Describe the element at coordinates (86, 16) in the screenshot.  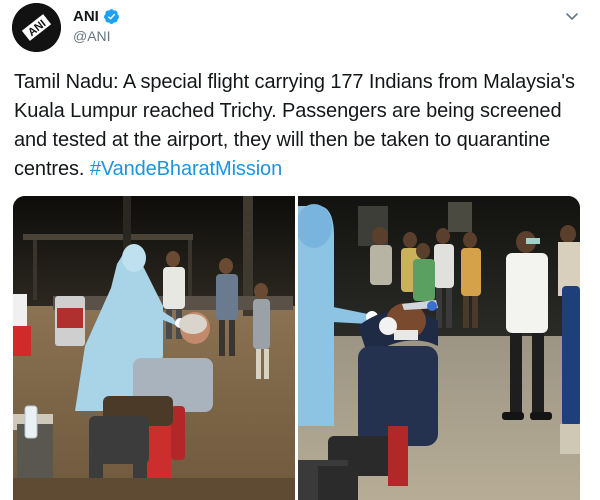
I see `display-name: ANI` at that location.